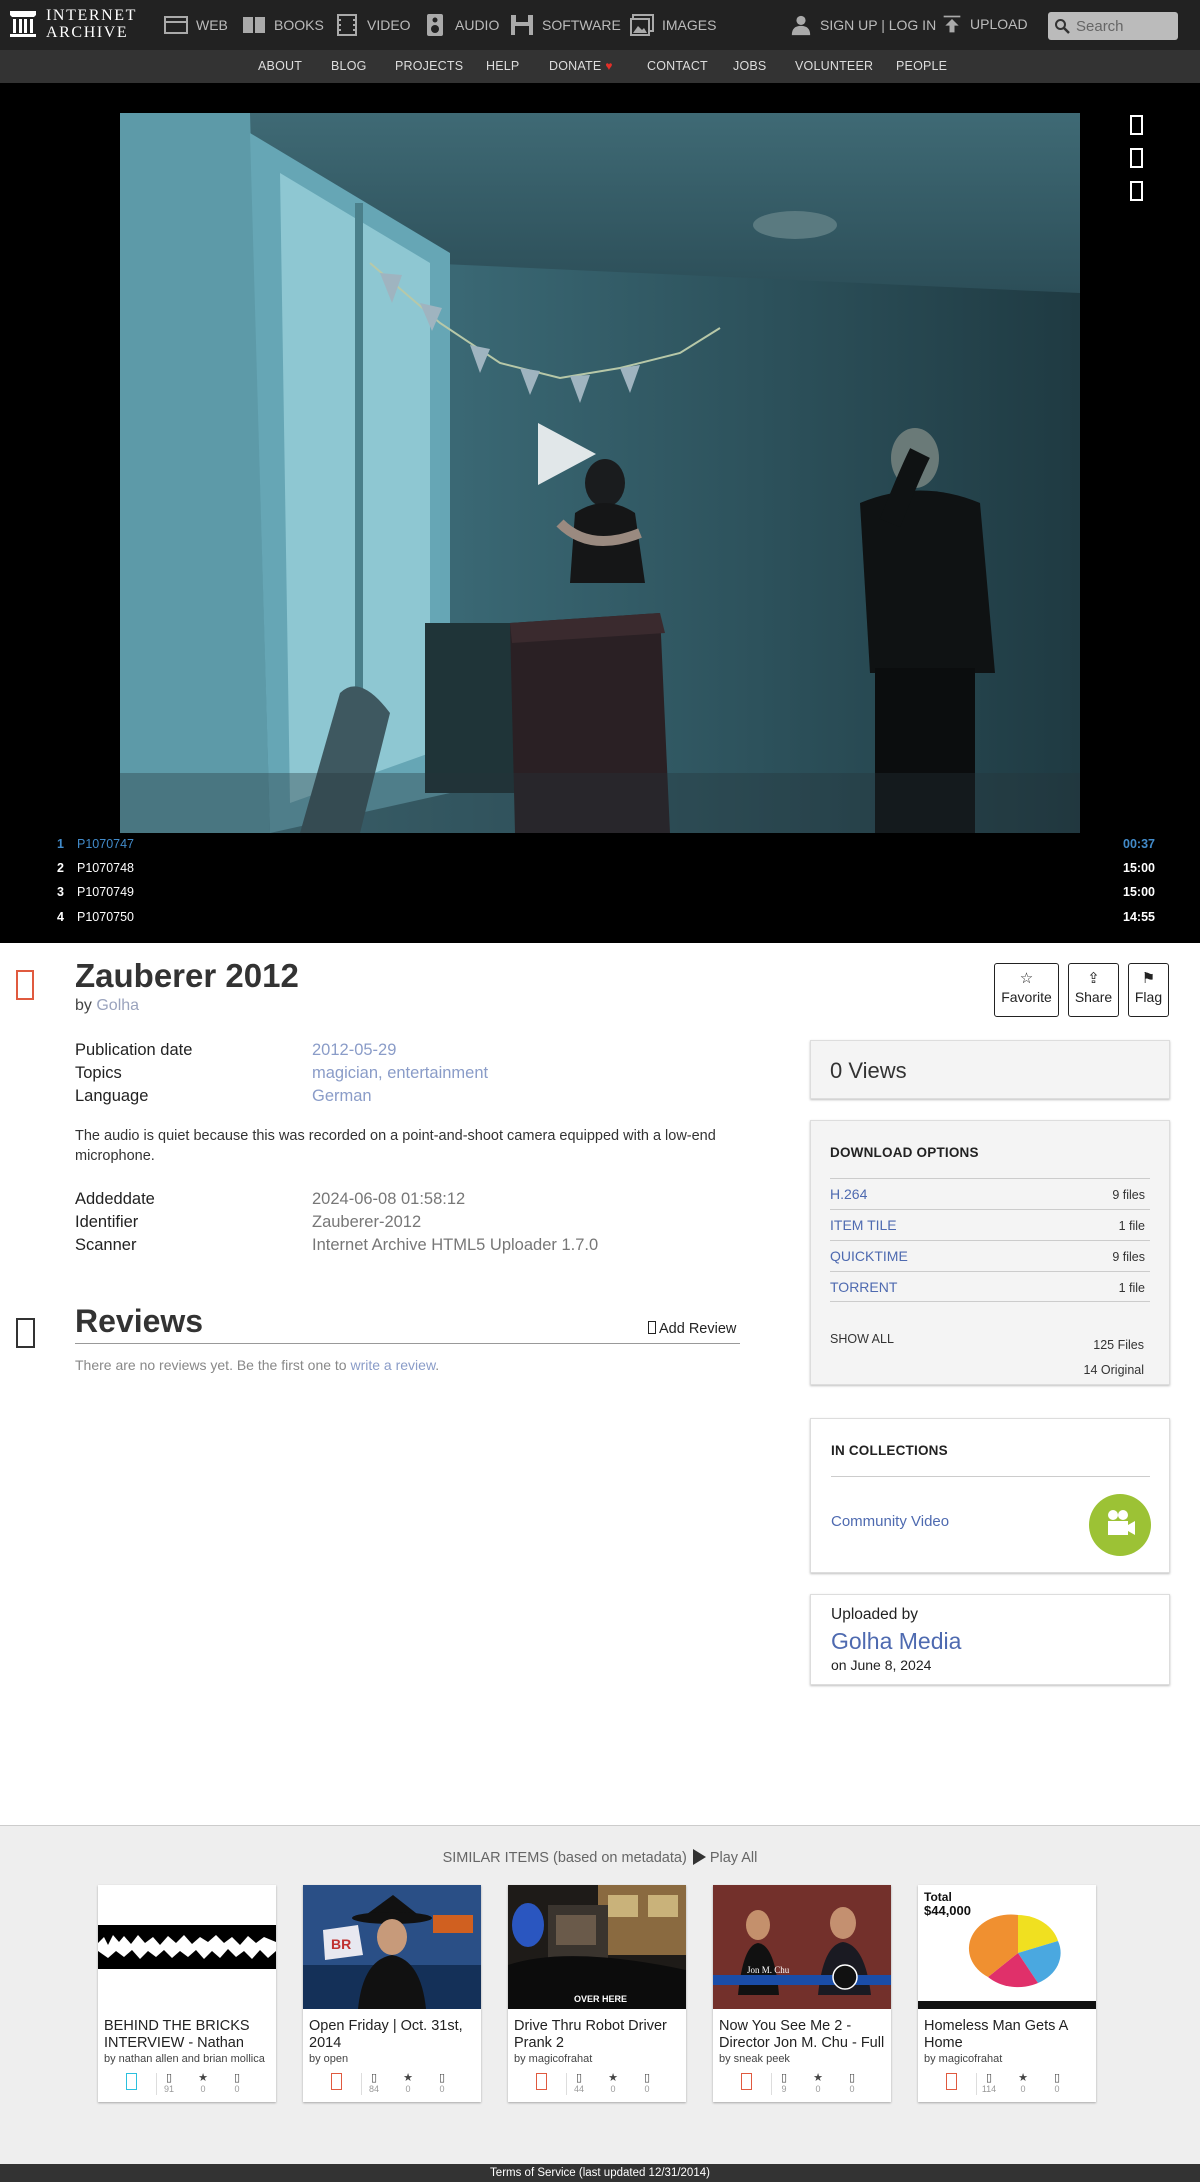 The height and width of the screenshot is (2182, 1200). I want to click on playlist-duration: 14:55, so click(1139, 917).